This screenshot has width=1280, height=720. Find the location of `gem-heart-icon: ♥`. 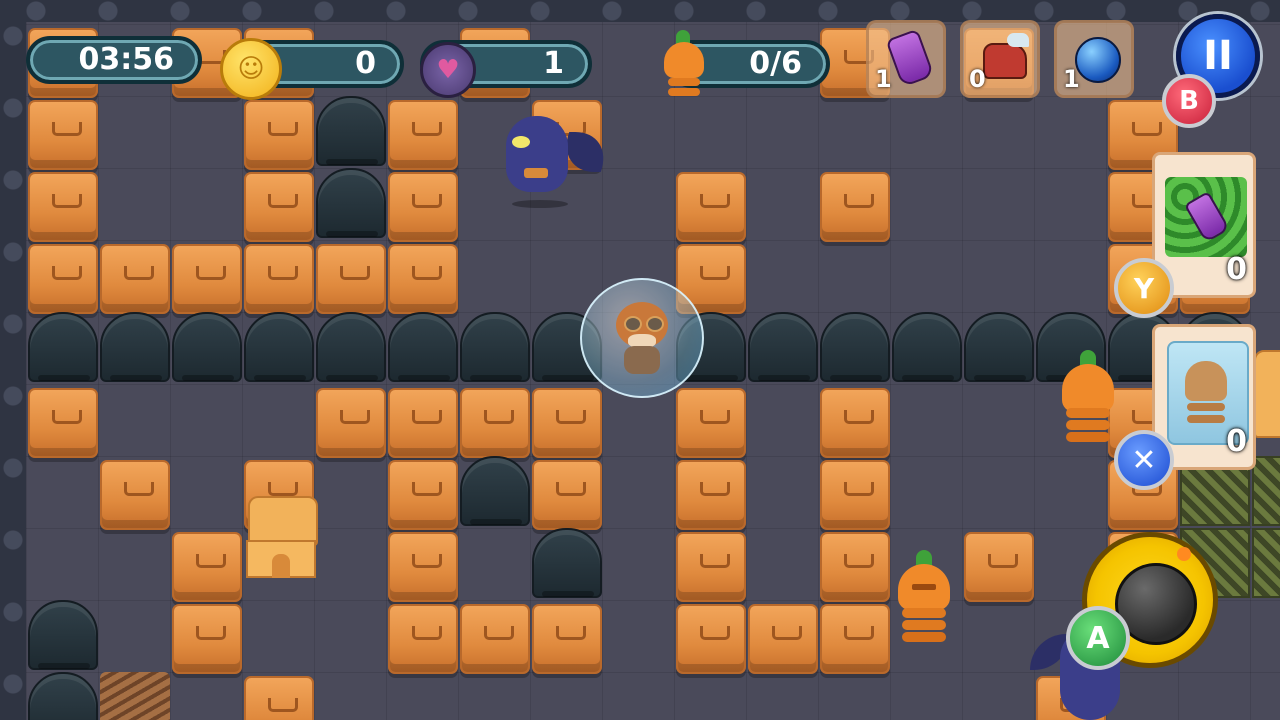

gem-heart-icon: ♥ is located at coordinates (448, 70).